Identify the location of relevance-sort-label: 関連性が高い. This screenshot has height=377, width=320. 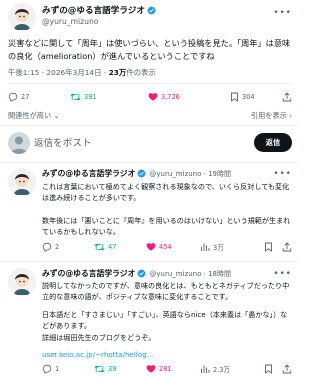
(30, 115).